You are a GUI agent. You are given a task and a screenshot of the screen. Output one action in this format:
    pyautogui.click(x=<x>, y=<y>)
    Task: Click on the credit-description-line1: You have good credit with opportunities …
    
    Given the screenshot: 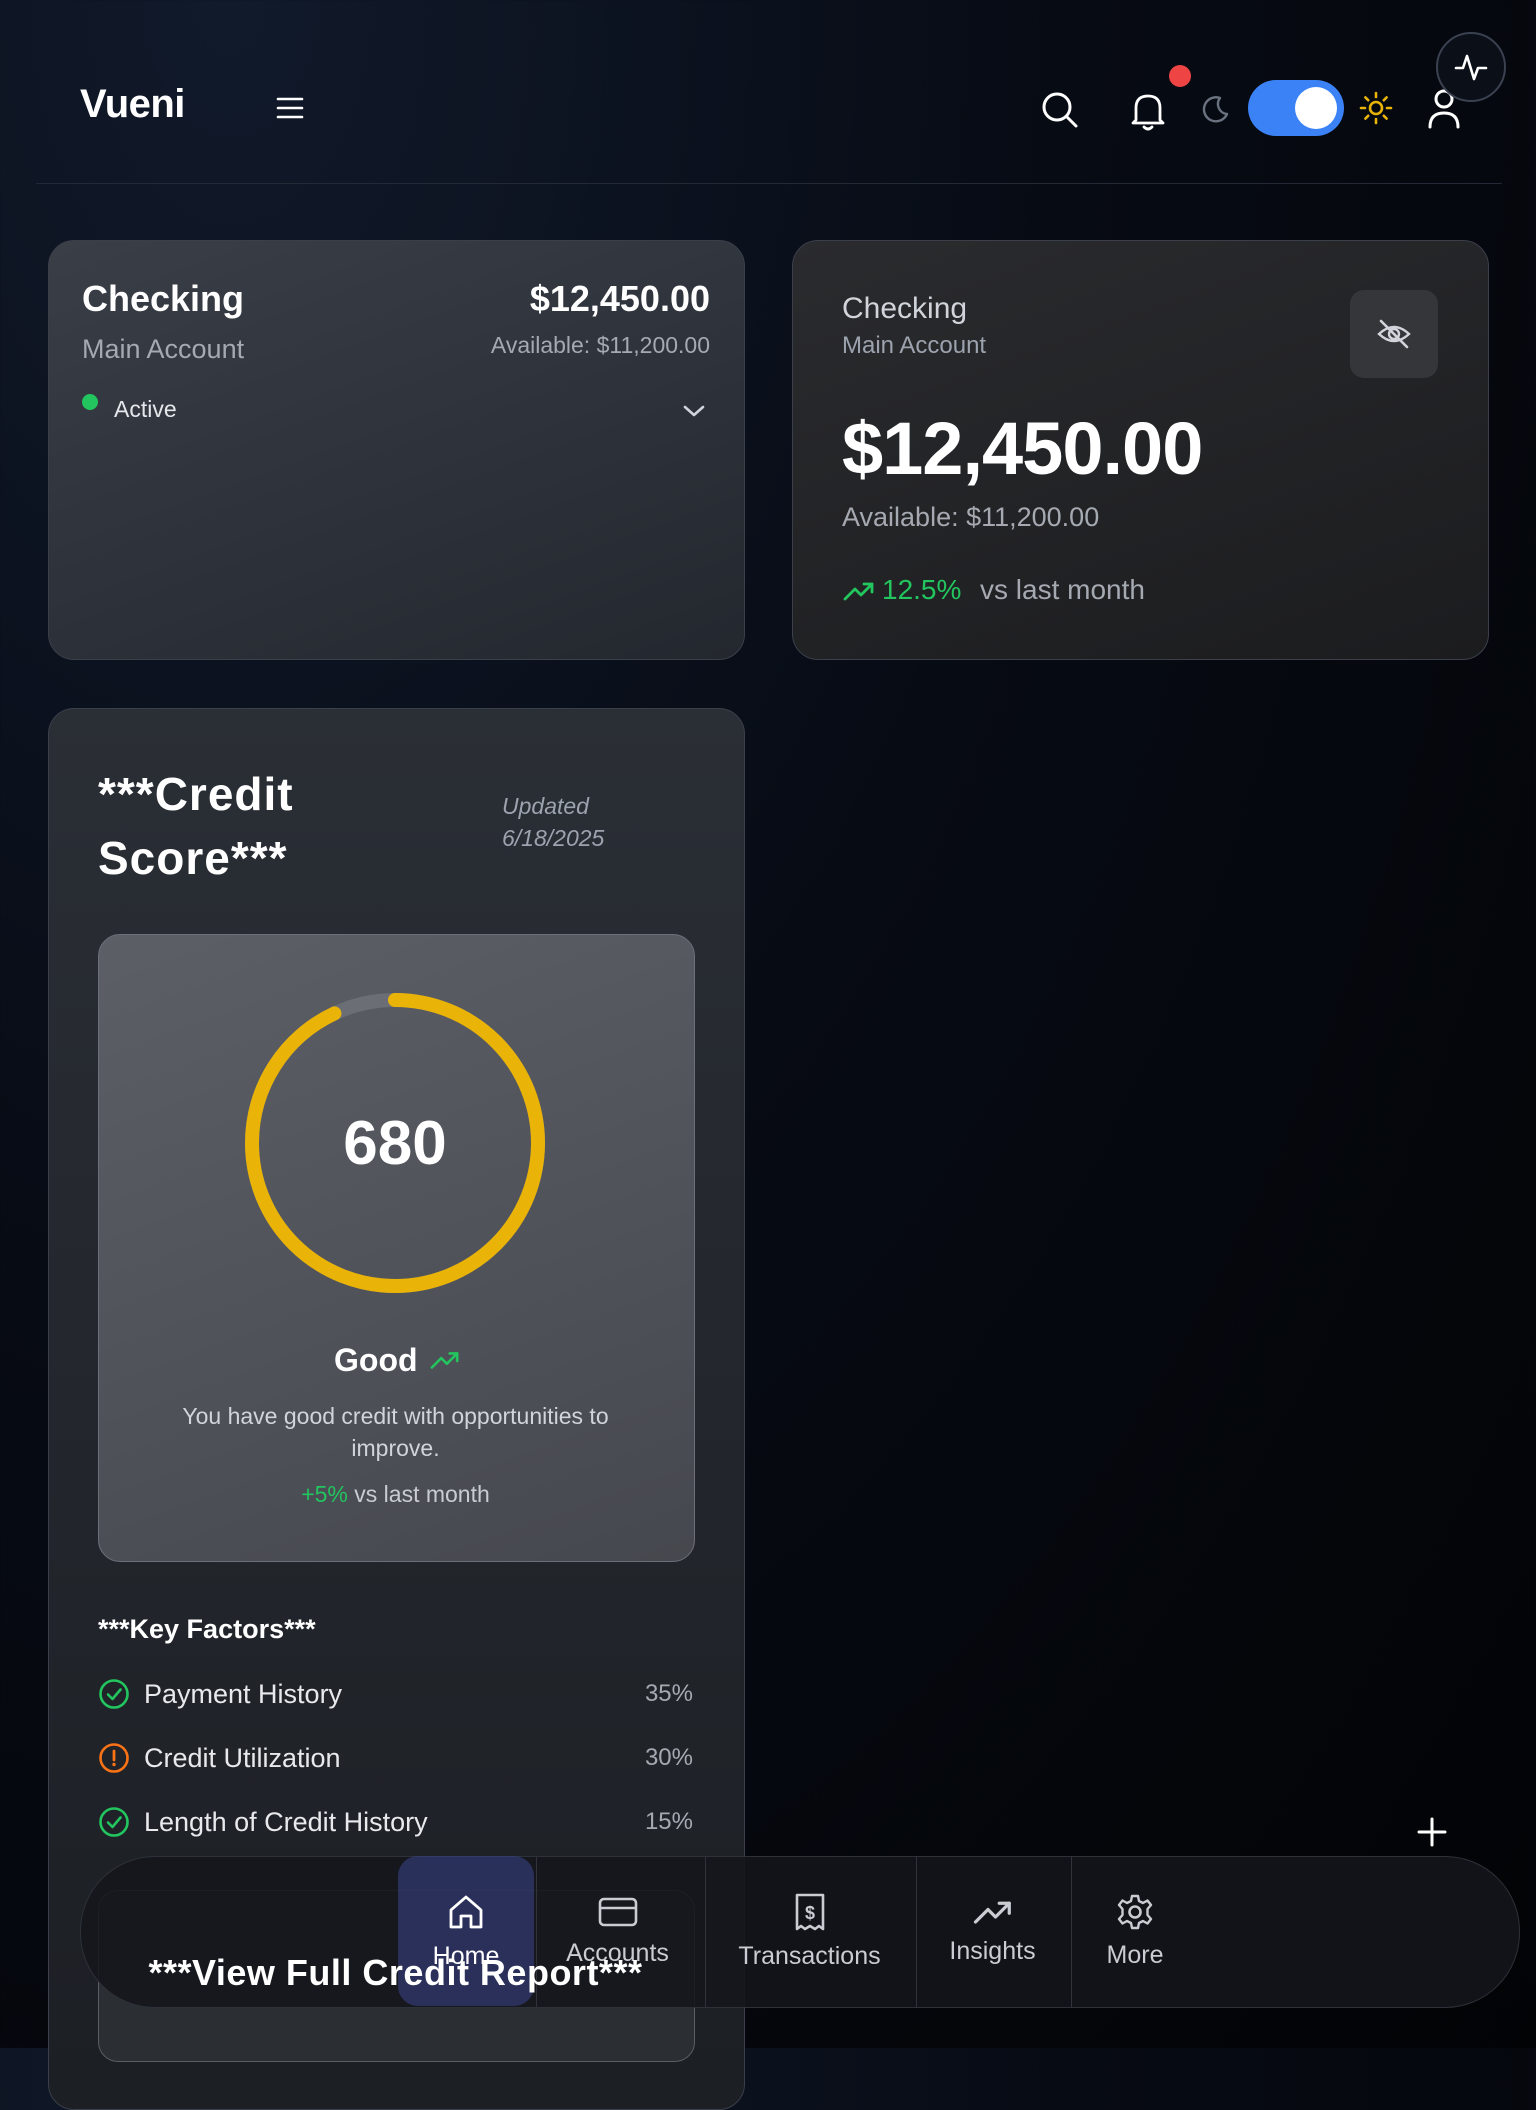 What is the action you would take?
    pyautogui.click(x=395, y=1416)
    